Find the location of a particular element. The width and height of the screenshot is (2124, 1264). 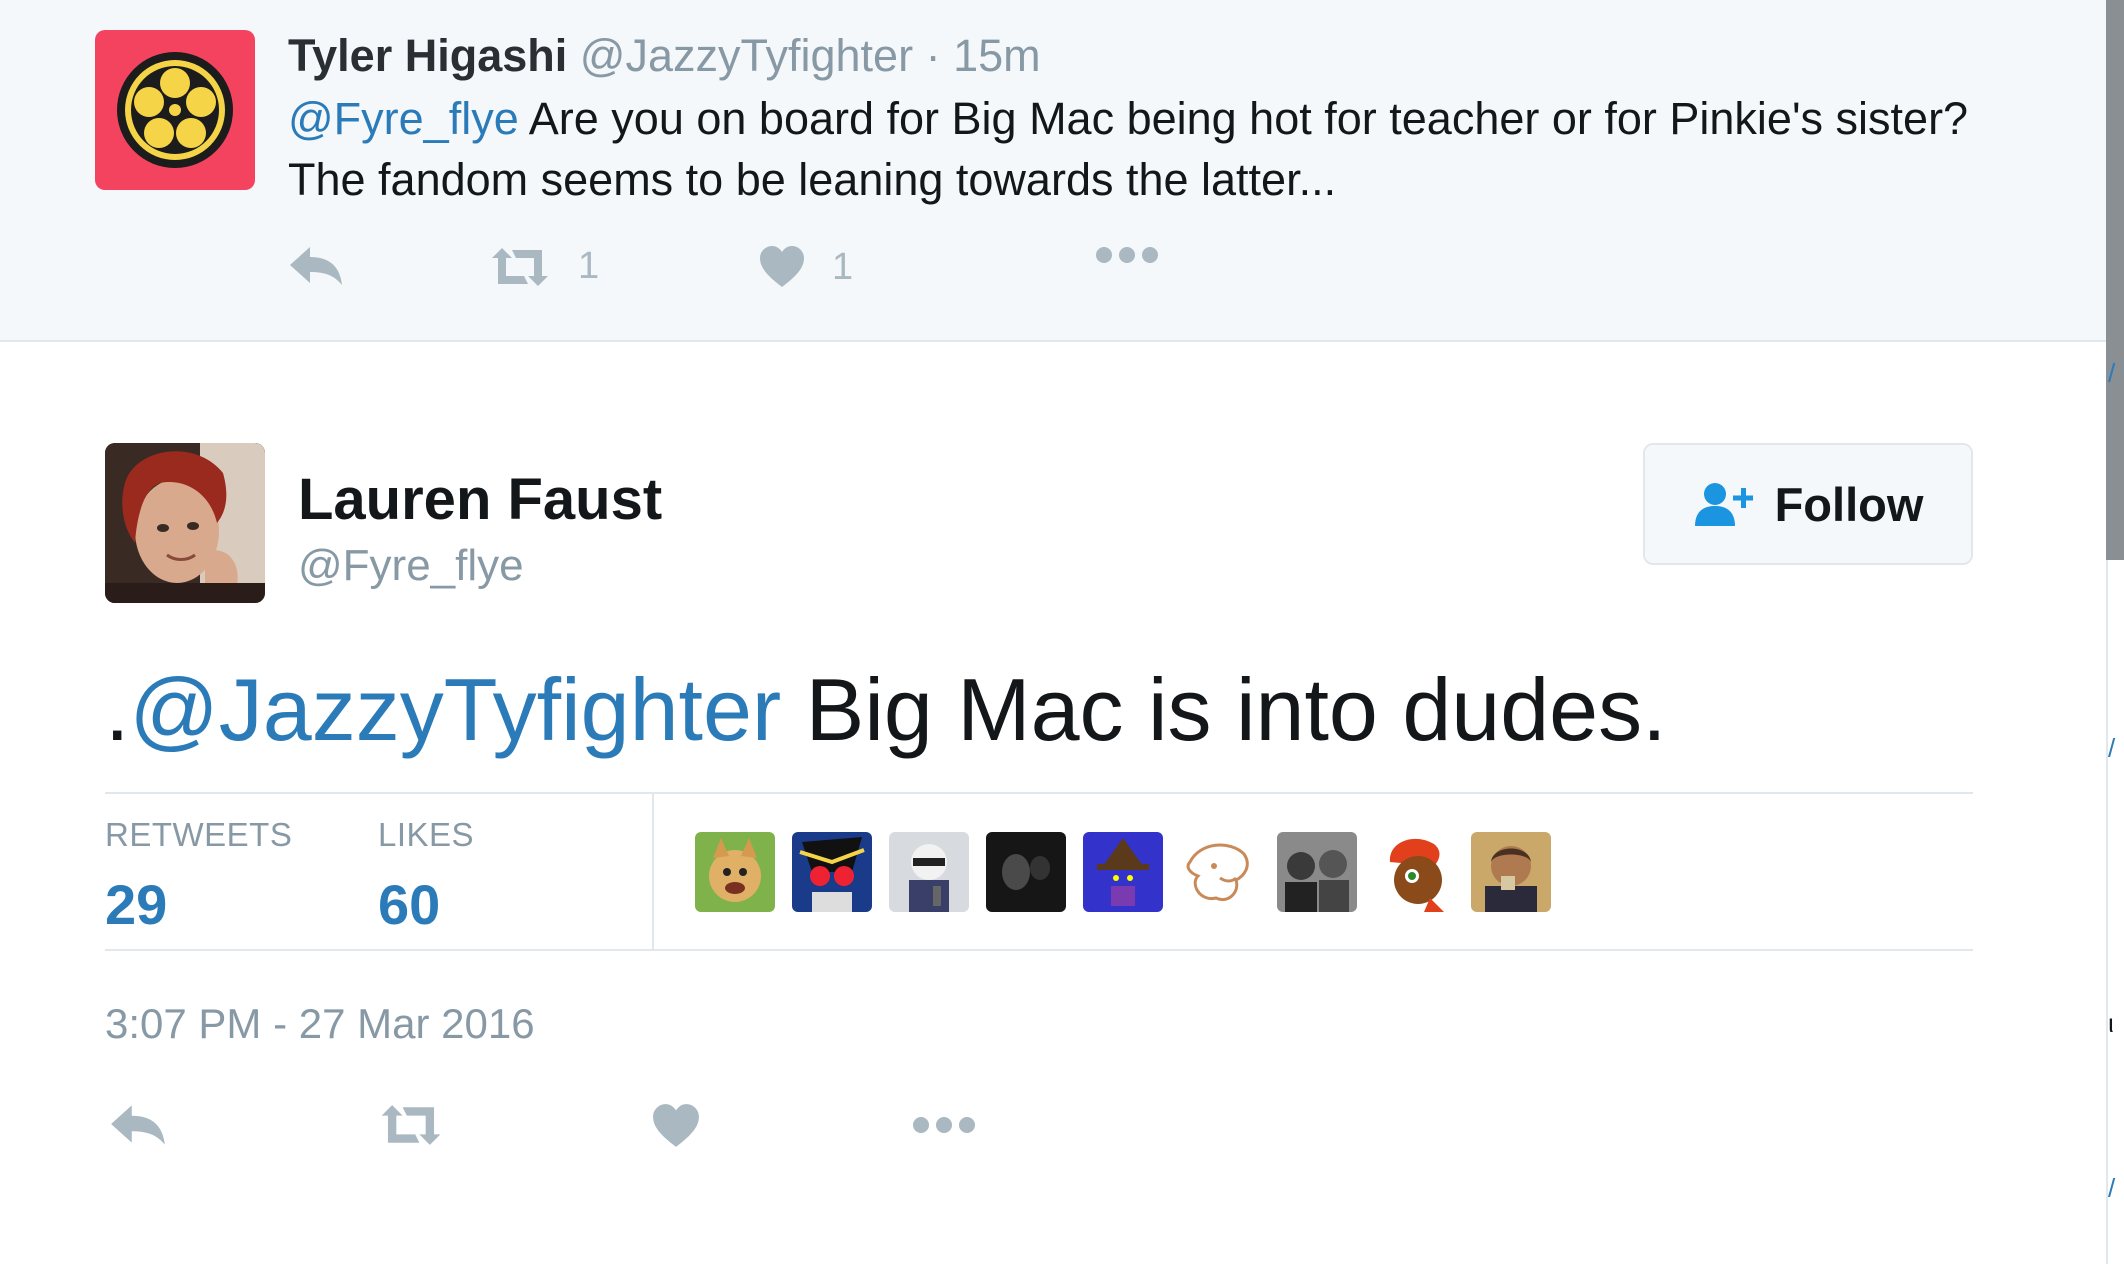

parent-reply-button is located at coordinates (317, 266).